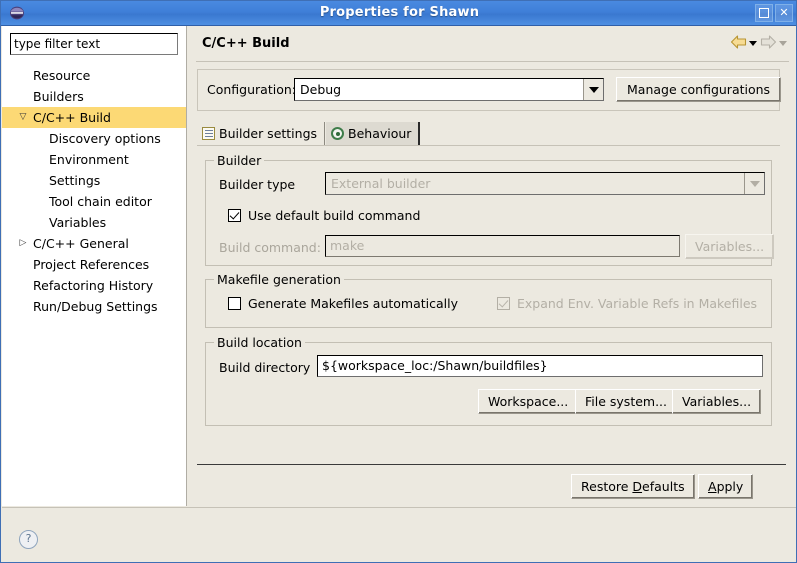 Image resolution: width=797 pixels, height=563 pixels. Describe the element at coordinates (699, 89) in the screenshot. I see `manage-configurations-button: Manage configurations` at that location.